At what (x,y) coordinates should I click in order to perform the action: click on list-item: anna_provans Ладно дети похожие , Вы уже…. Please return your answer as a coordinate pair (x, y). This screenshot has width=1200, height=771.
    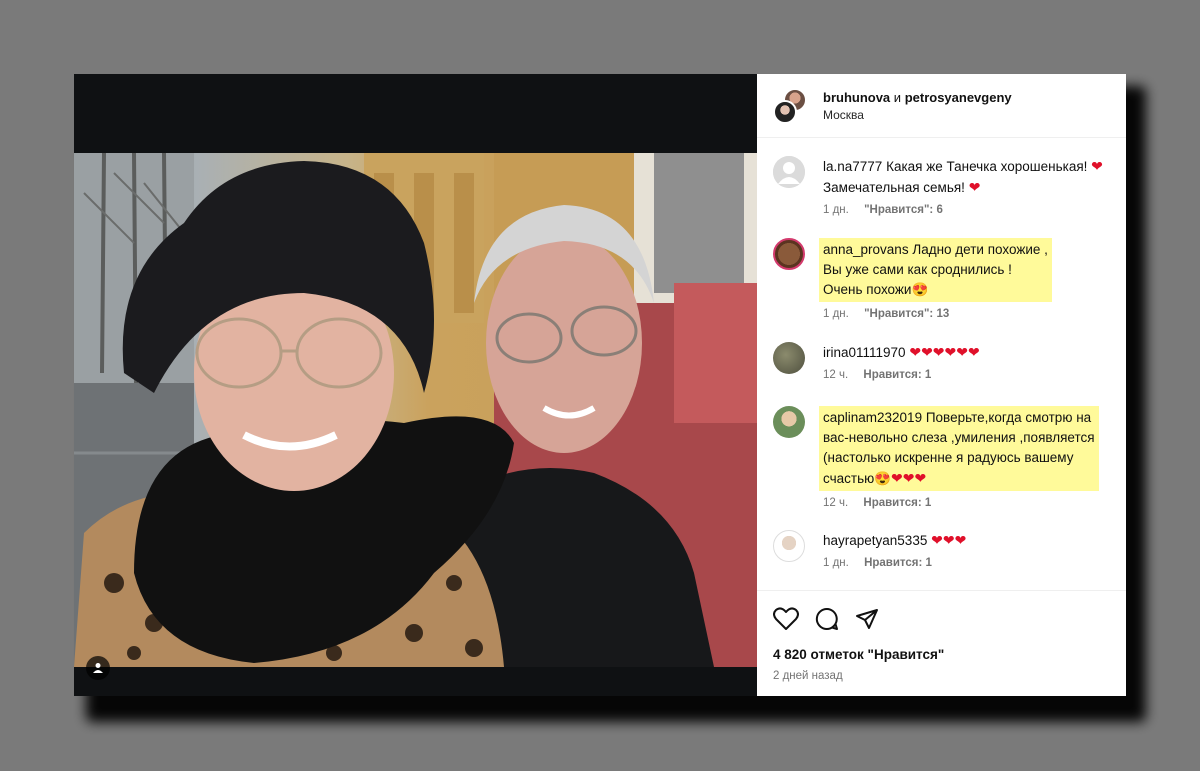
    Looking at the image, I should click on (948, 279).